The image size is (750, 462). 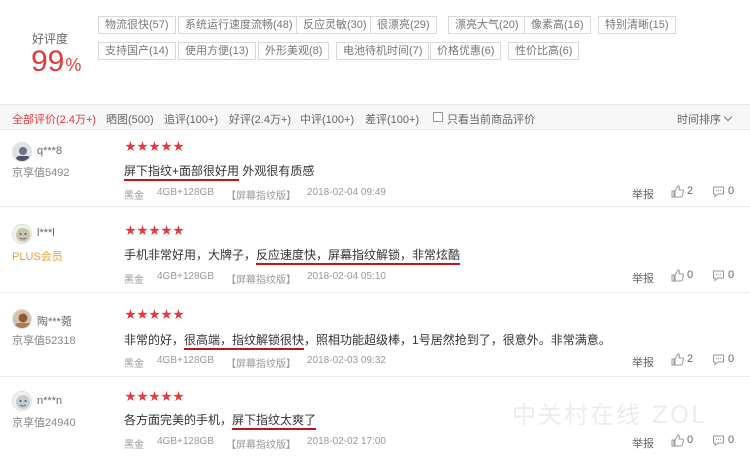 What do you see at coordinates (466, 51) in the screenshot?
I see `impression-tag: 价格优惠(6)` at bounding box center [466, 51].